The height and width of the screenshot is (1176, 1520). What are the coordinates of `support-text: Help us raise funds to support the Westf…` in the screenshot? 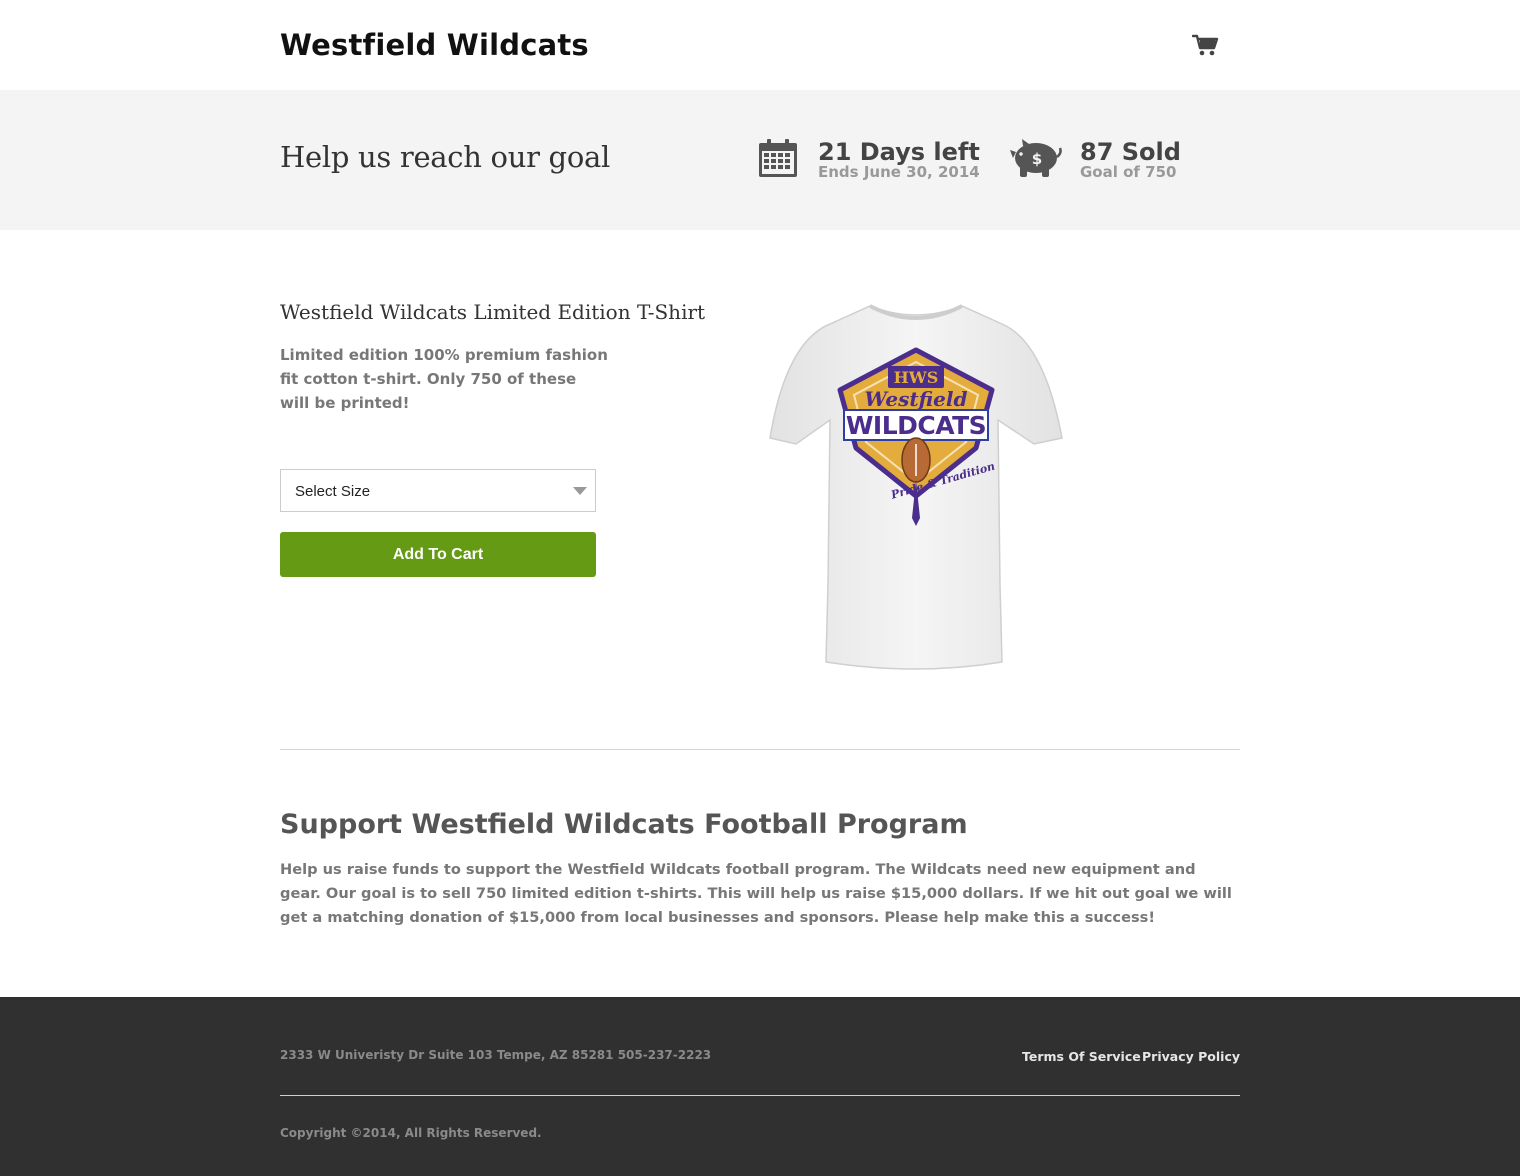 It's located at (756, 893).